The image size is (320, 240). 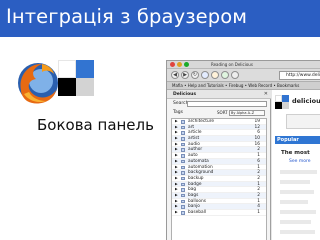 What do you see at coordinates (219, 94) in the screenshot?
I see `sidebar-header: Delicious ✕` at bounding box center [219, 94].